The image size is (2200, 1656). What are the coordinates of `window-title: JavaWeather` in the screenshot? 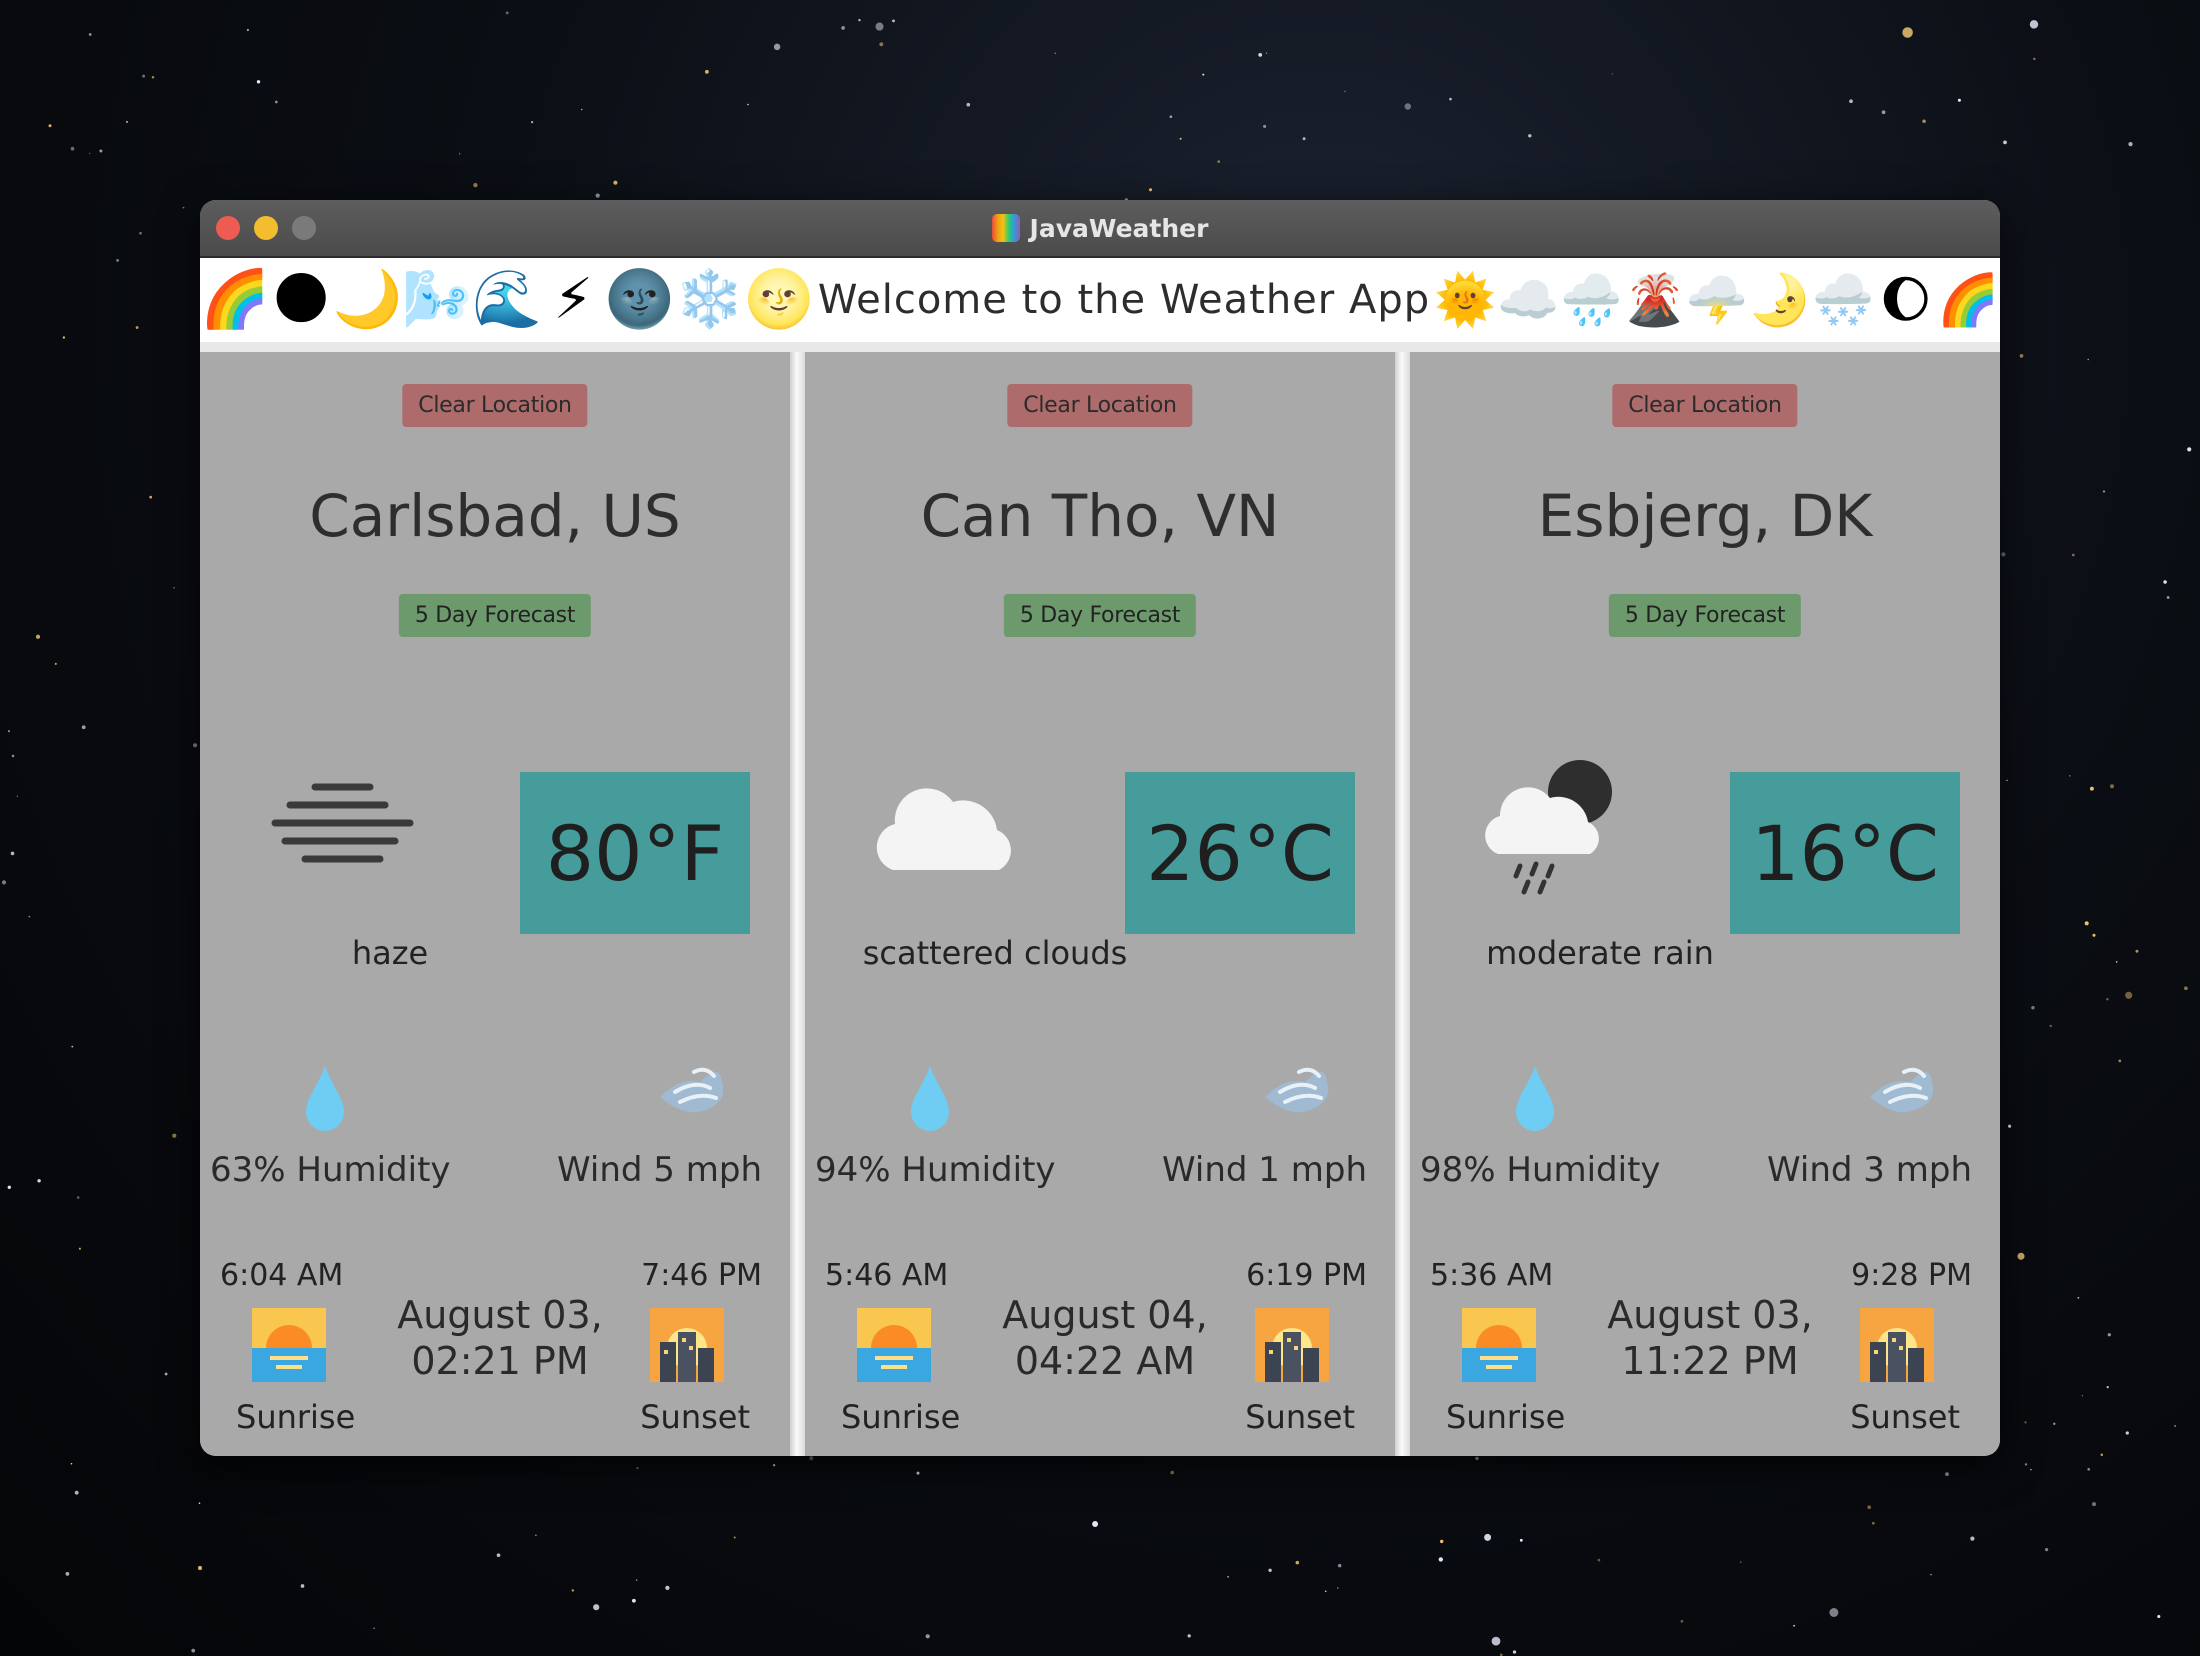 It's located at (1100, 228).